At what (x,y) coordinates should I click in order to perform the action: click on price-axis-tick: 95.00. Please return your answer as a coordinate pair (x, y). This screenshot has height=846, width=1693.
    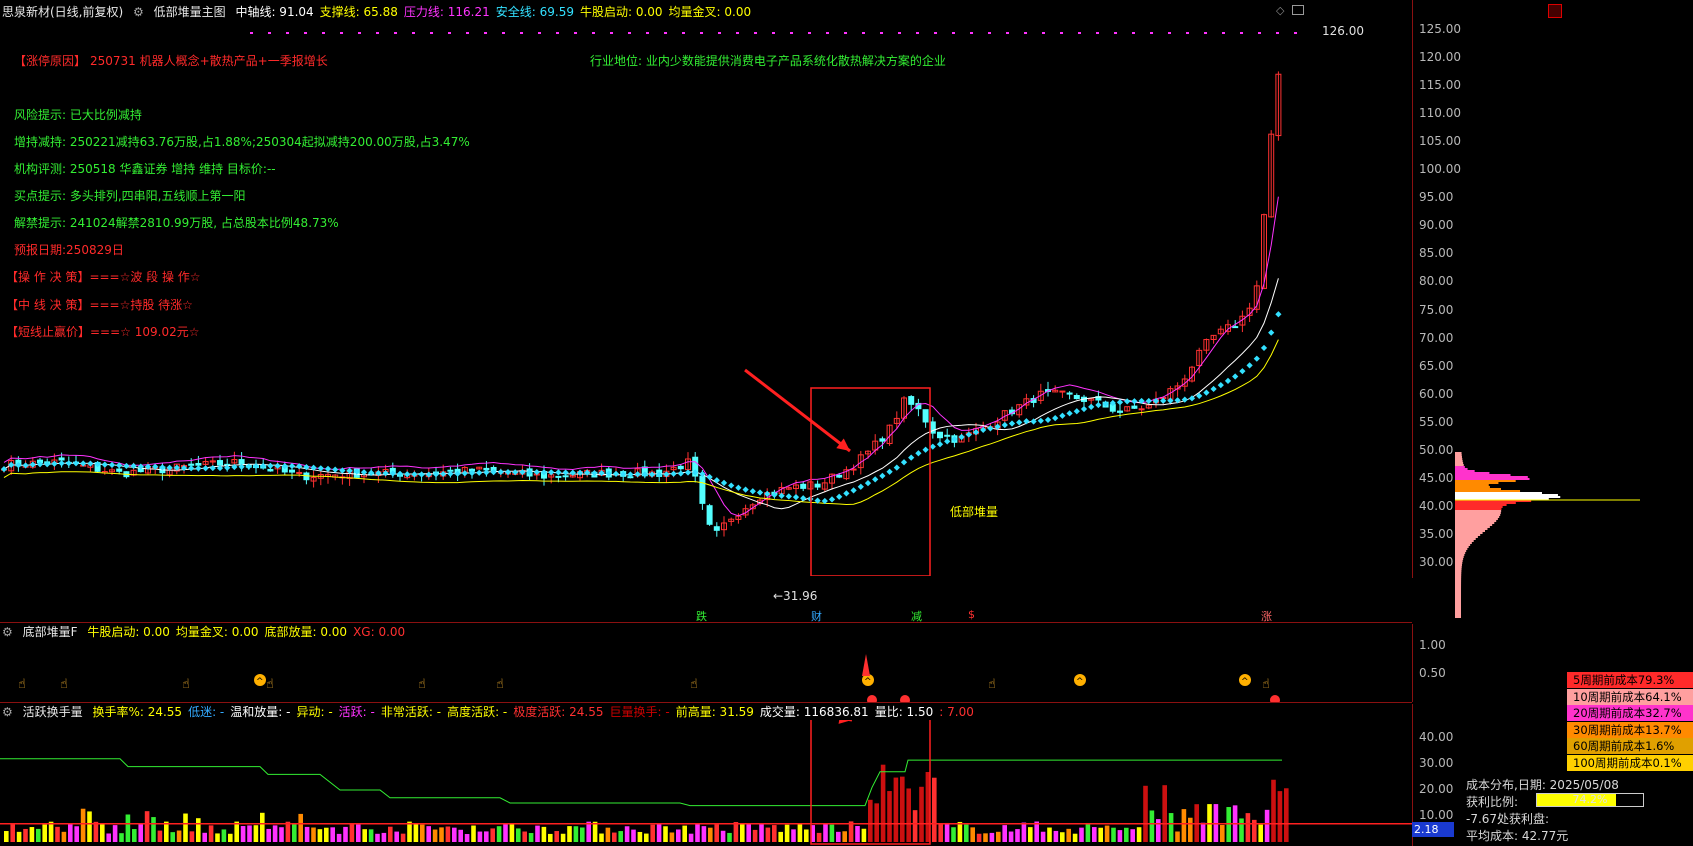
    Looking at the image, I should click on (1436, 197).